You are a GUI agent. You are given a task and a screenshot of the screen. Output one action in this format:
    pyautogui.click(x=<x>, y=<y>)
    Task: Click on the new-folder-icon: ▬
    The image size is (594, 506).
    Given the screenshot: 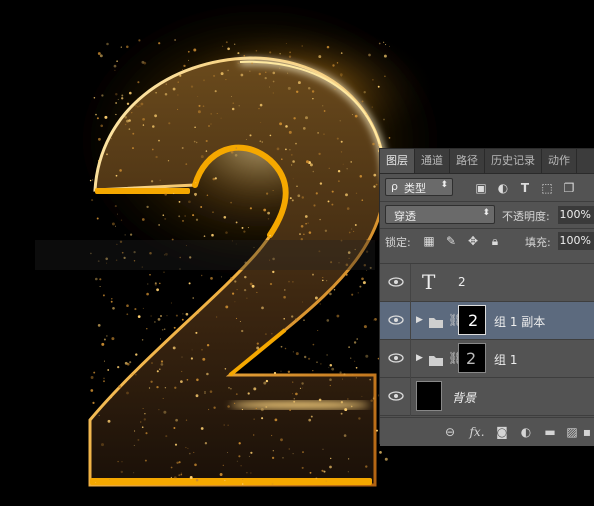 What is the action you would take?
    pyautogui.click(x=550, y=432)
    